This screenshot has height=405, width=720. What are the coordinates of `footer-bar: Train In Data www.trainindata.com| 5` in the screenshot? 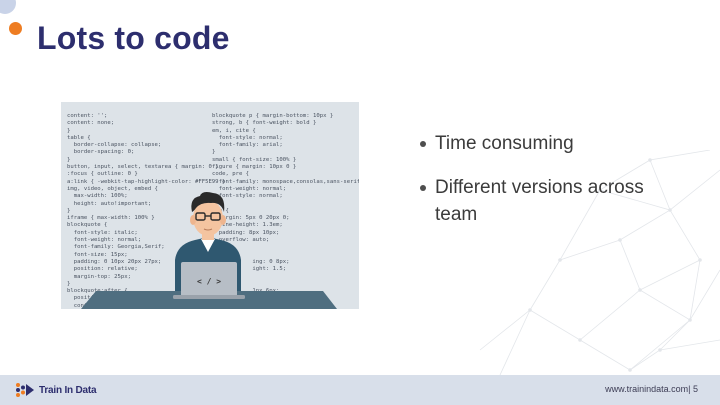 It's located at (360, 390).